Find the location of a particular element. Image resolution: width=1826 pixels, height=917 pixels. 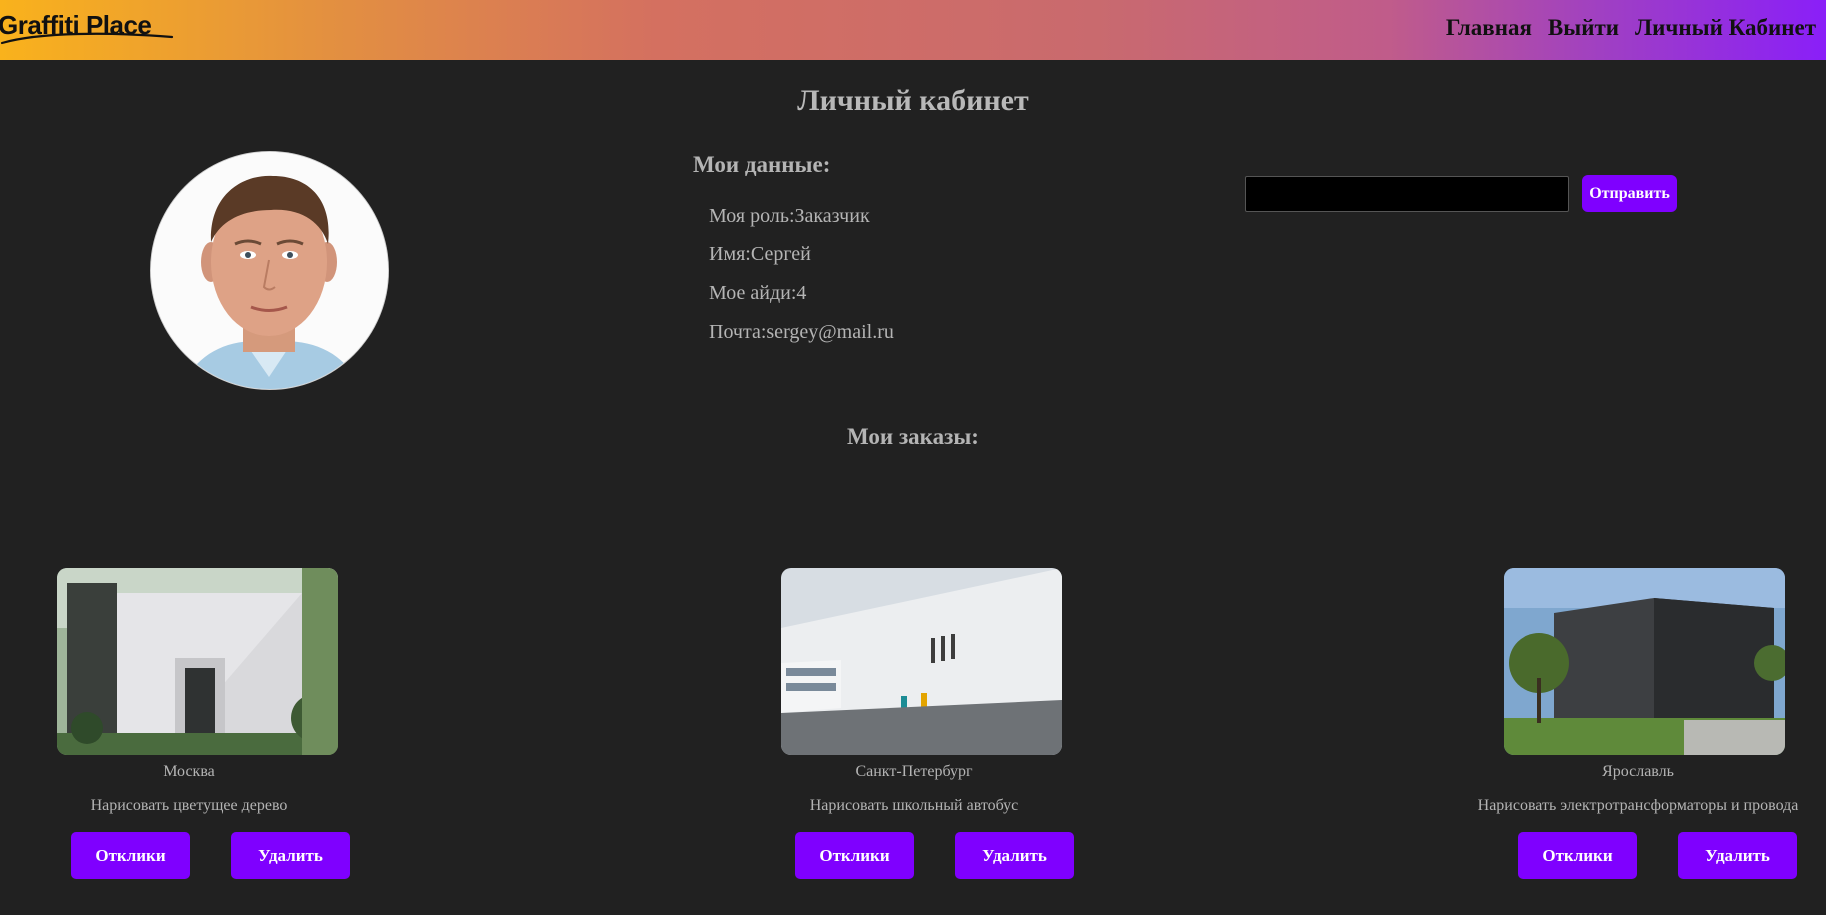

nav-account-link: Личный Кабинет is located at coordinates (1725, 28).